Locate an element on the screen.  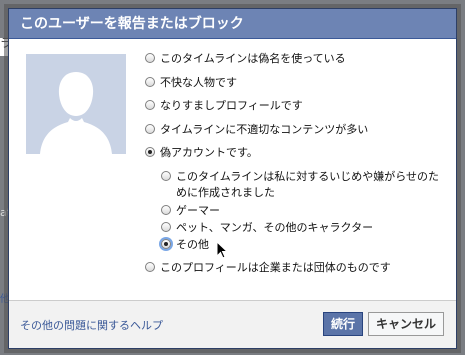
sub-option-harassment: このタイムラインは私に対するいじめや嫌がらせのために作成されました is located at coordinates (304, 186).